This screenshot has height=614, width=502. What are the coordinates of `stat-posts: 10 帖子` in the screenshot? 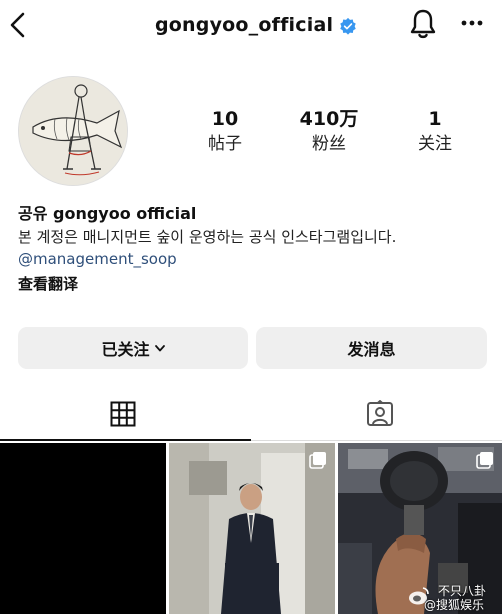 It's located at (225, 132).